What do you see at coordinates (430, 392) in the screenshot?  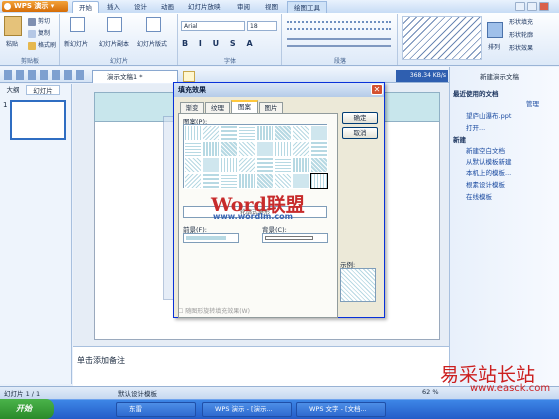 I see `zoom-level: 62 %` at bounding box center [430, 392].